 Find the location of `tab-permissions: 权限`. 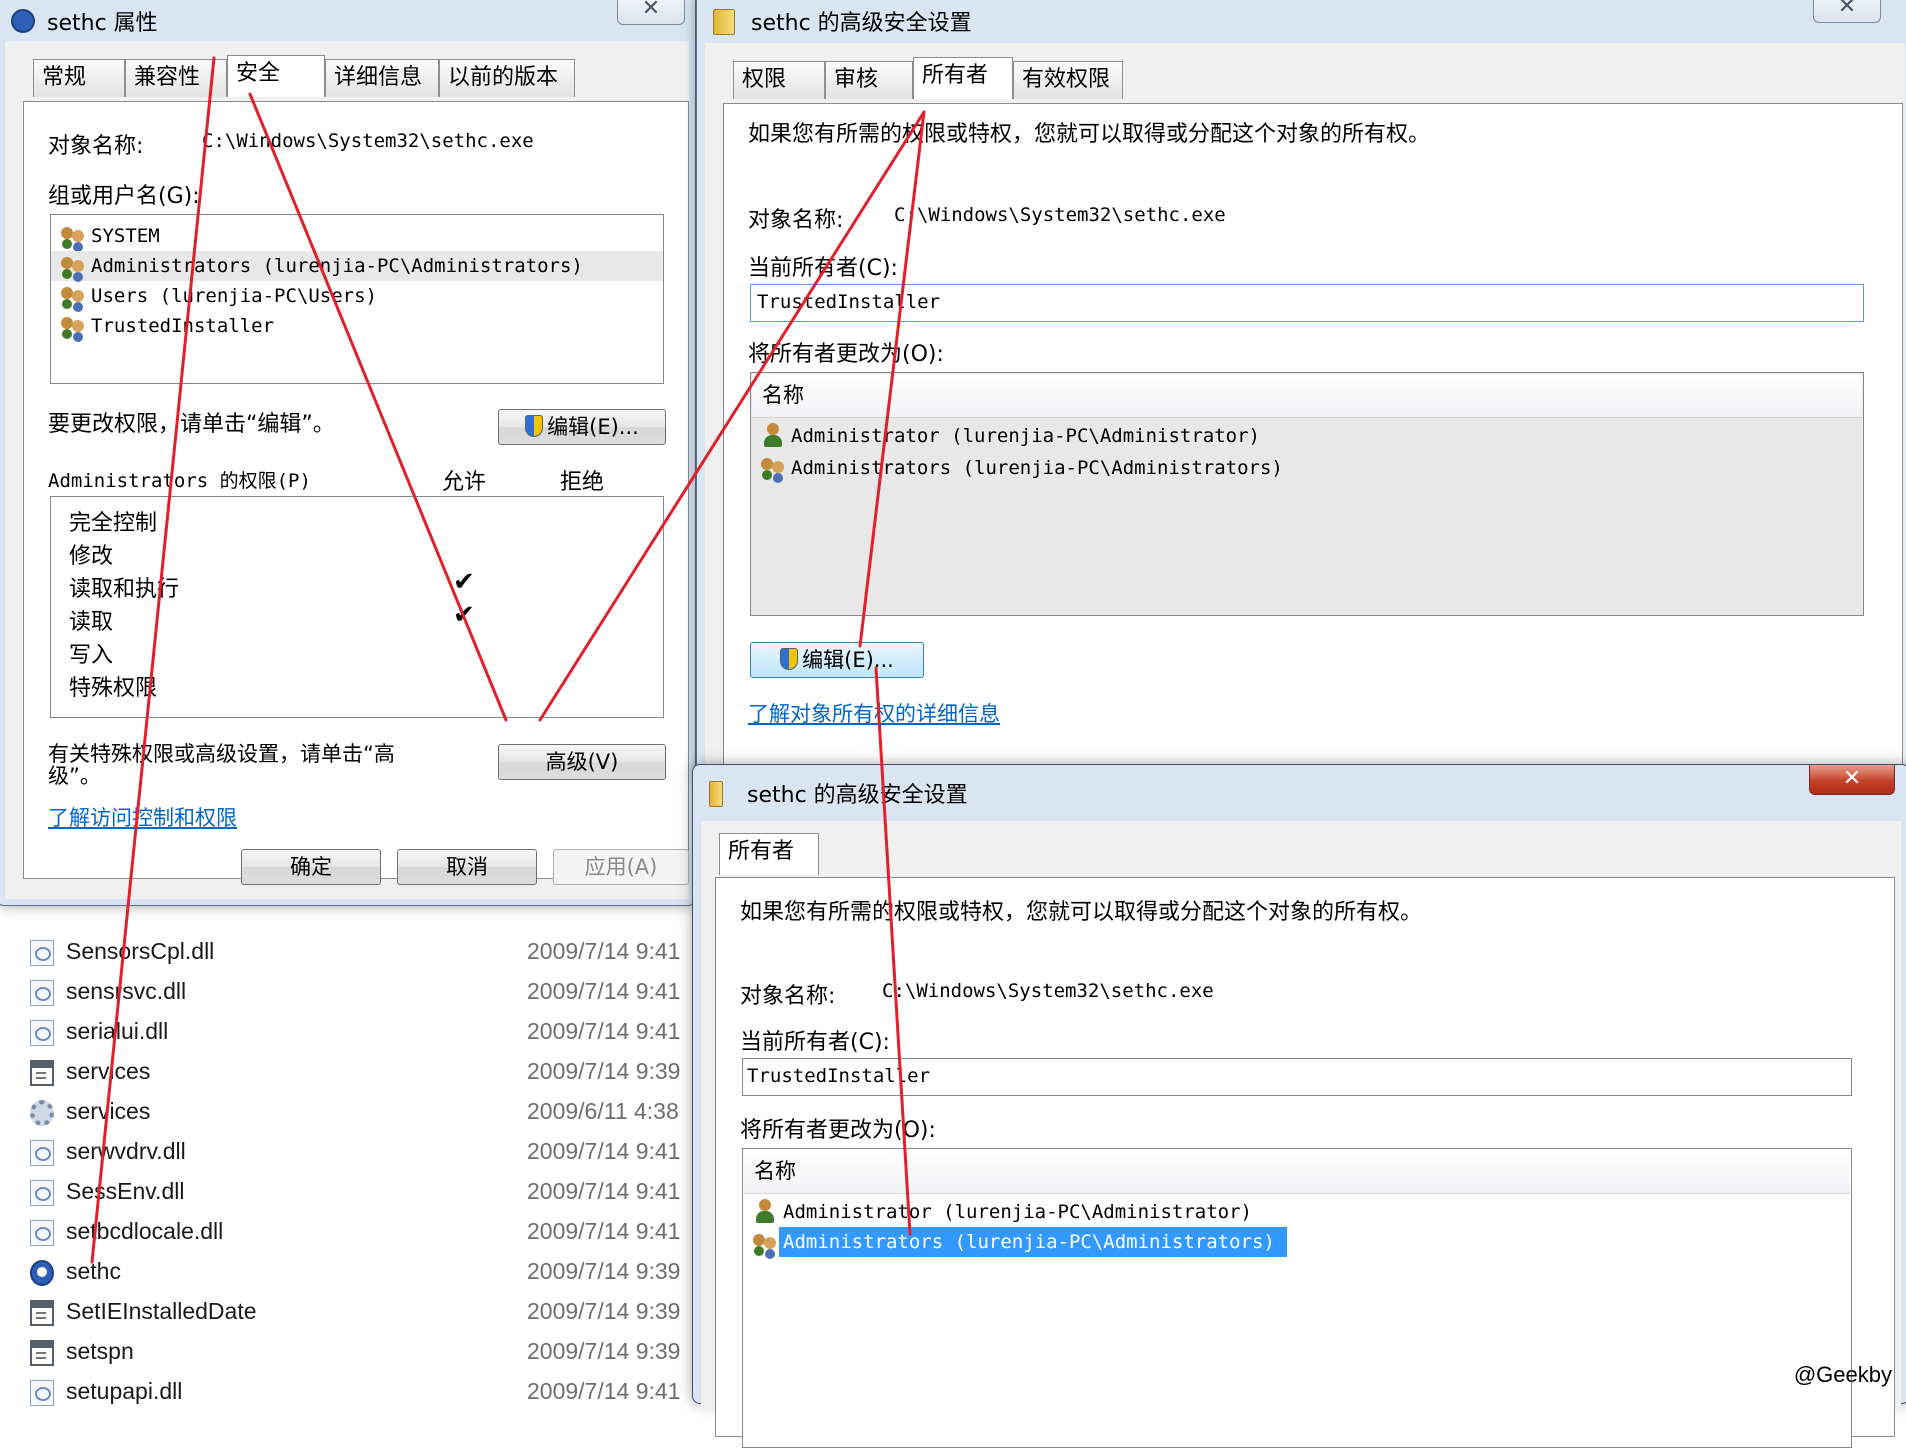

tab-permissions: 权限 is located at coordinates (779, 80).